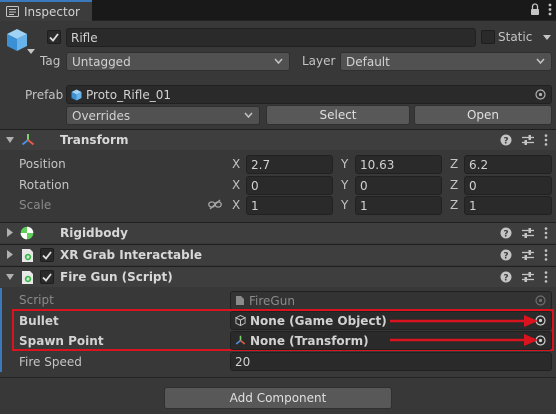  What do you see at coordinates (278, 398) in the screenshot?
I see `add-component-button: Add Component` at bounding box center [278, 398].